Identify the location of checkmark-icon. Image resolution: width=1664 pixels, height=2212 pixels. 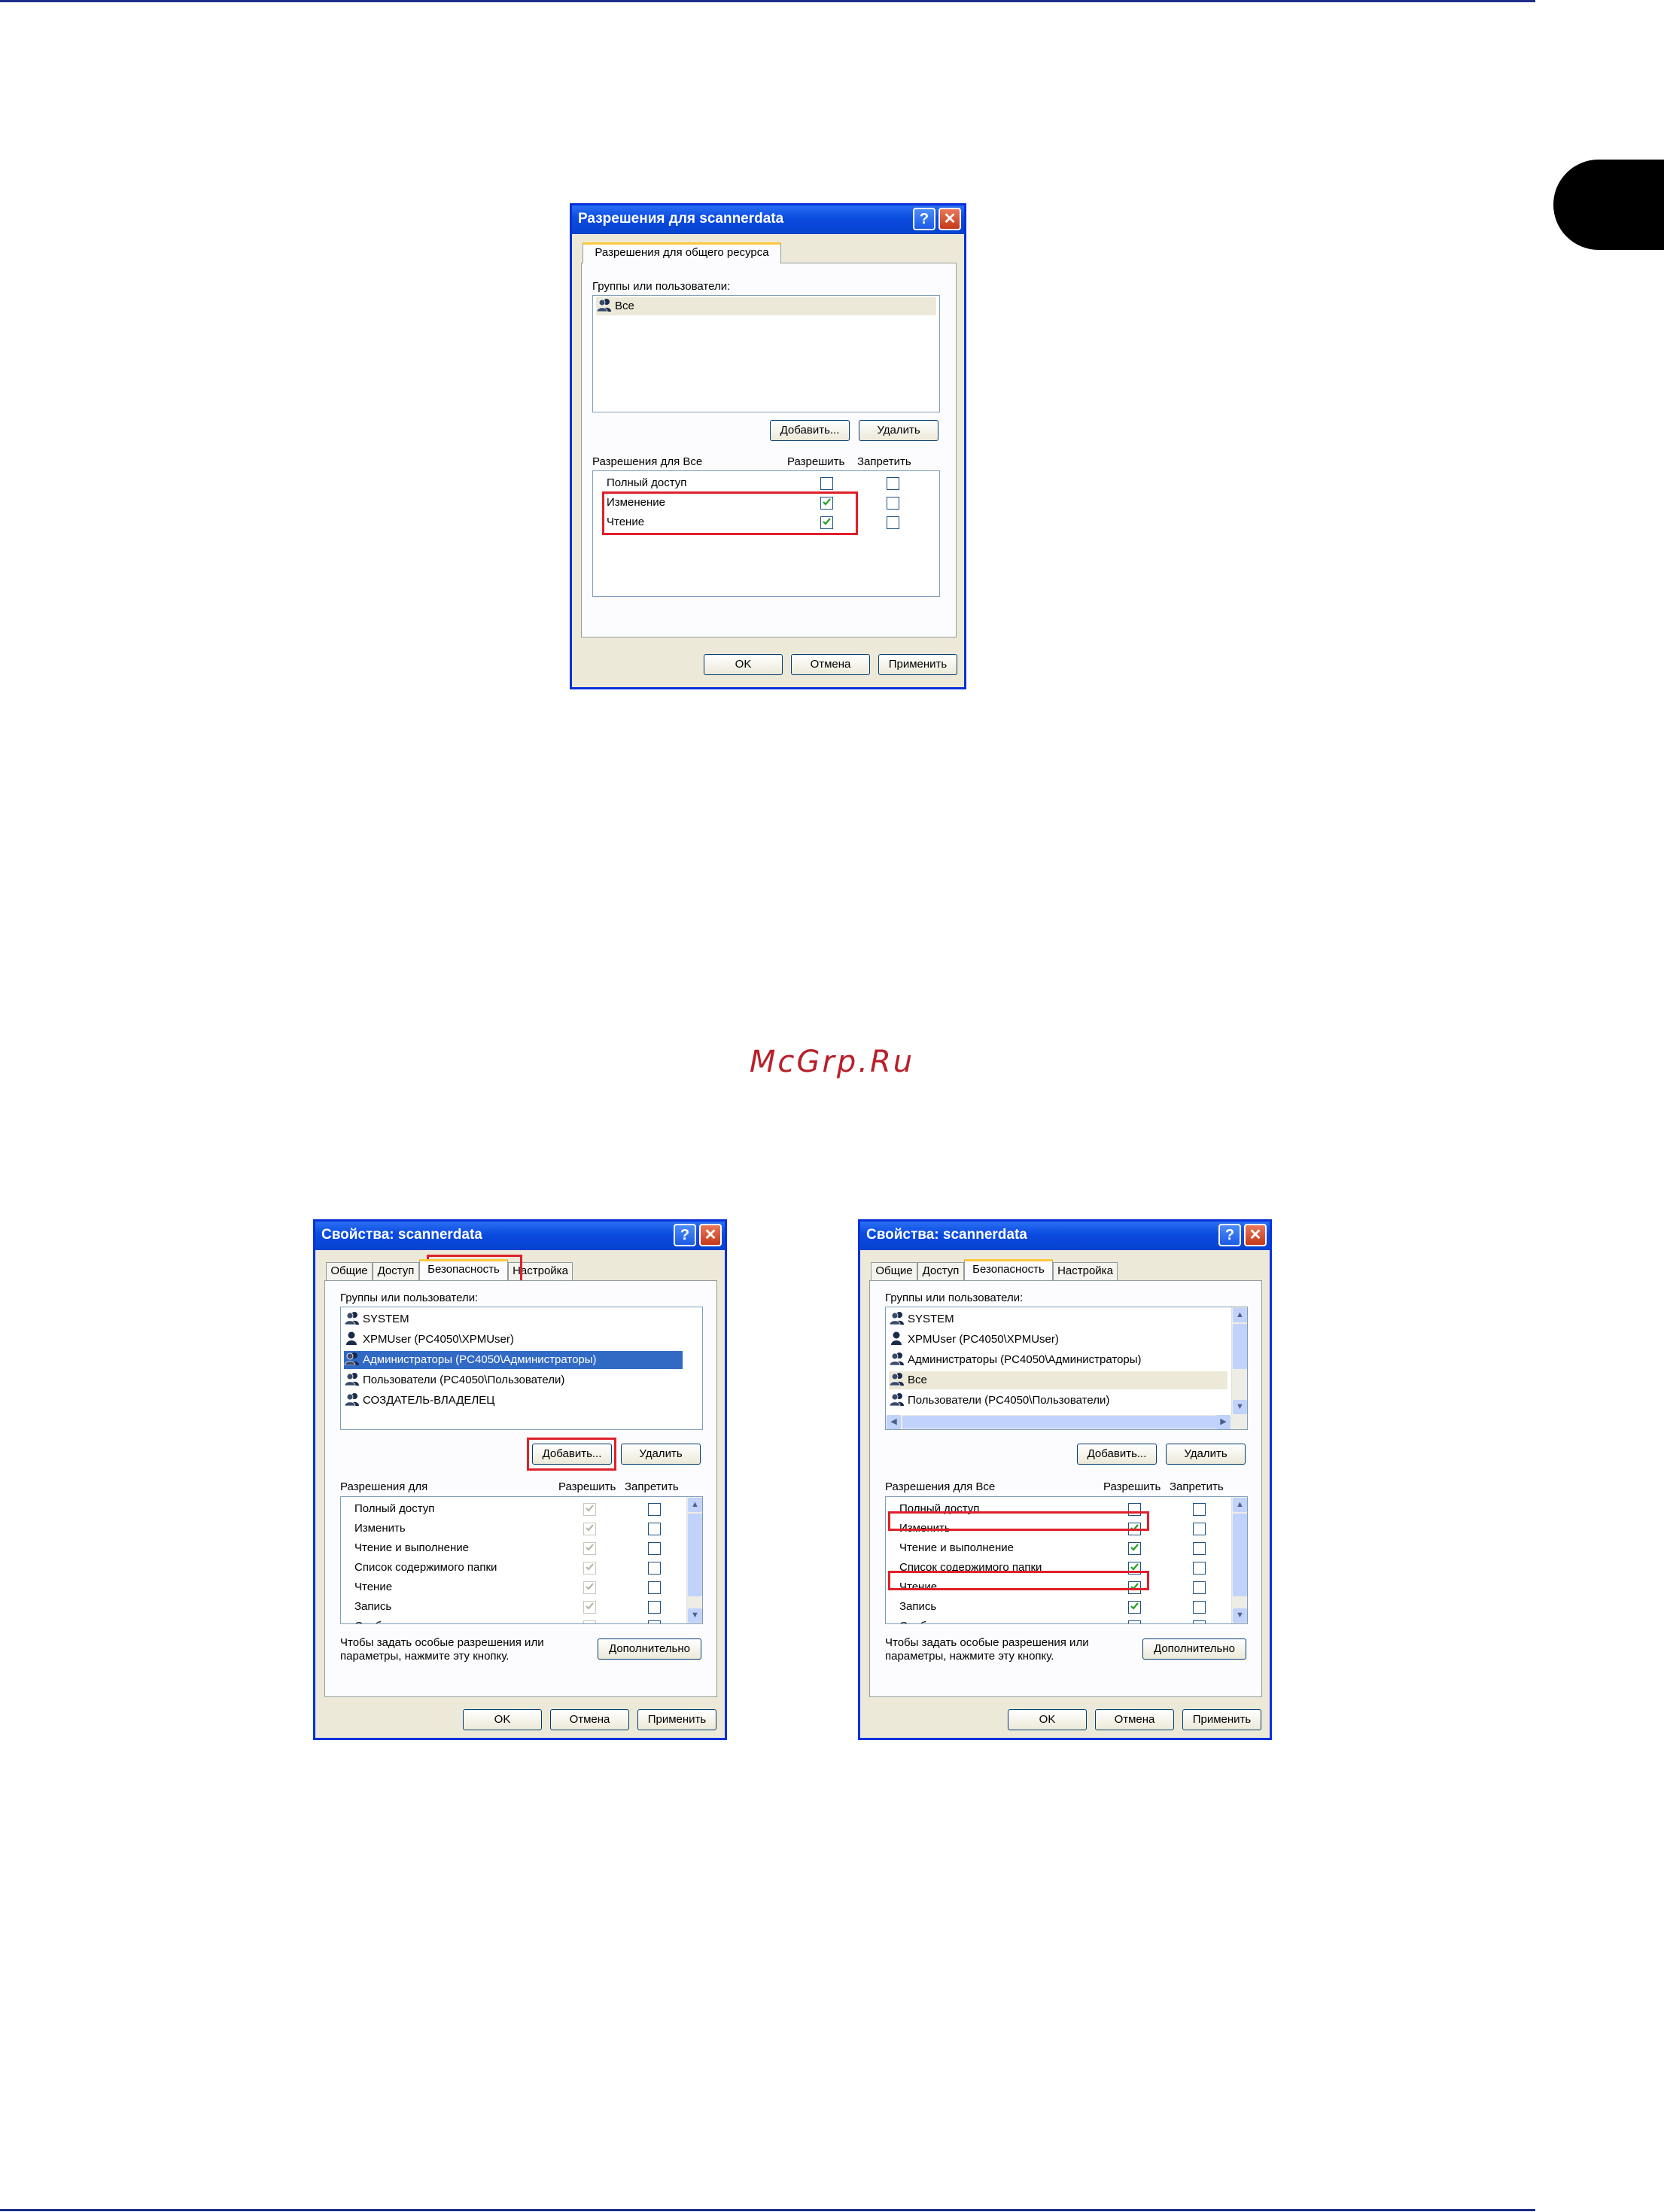
(590, 1548).